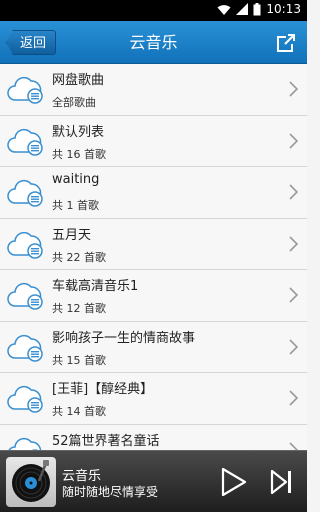 Image resolution: width=320 pixels, height=512 pixels. What do you see at coordinates (82, 476) in the screenshot?
I see `player-title: 云音乐` at bounding box center [82, 476].